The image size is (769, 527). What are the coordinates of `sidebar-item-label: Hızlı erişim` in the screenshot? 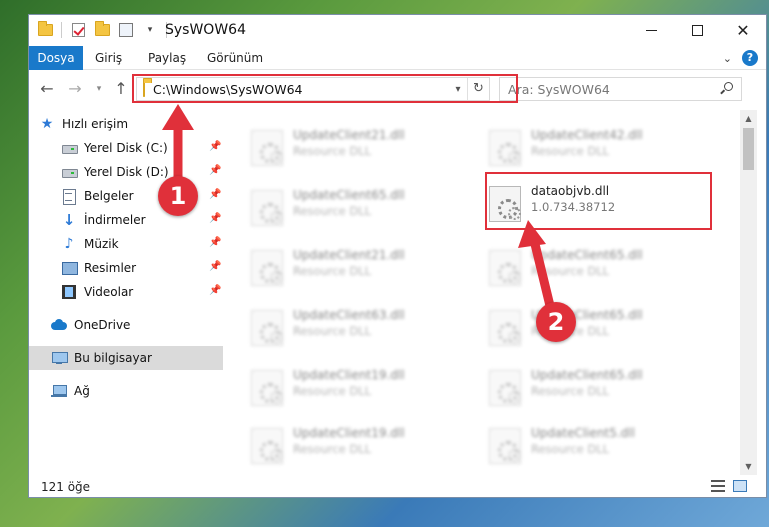 It's located at (95, 124).